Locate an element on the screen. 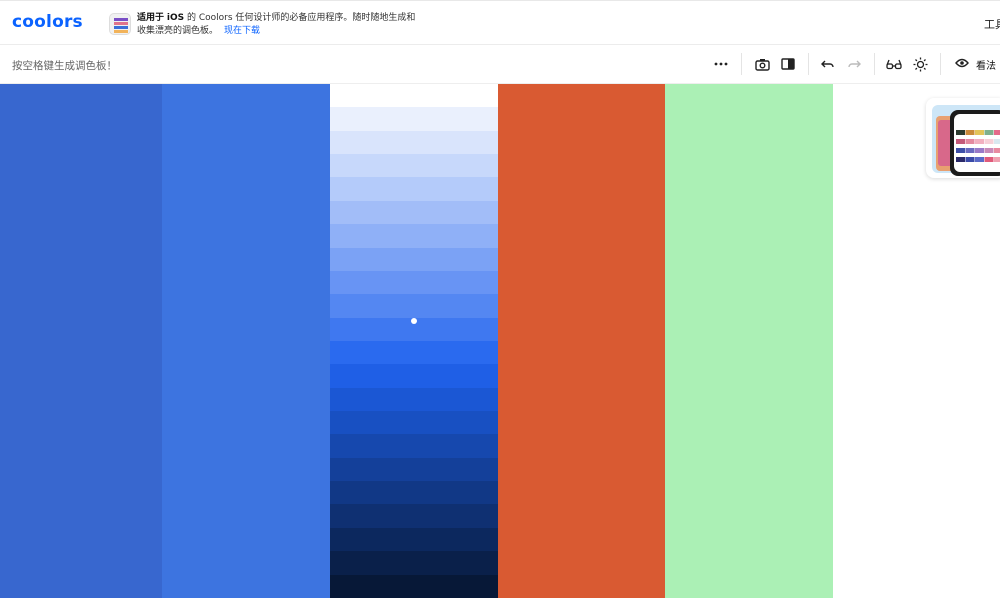 This screenshot has width=1000, height=598. shade-list is located at coordinates (414, 341).